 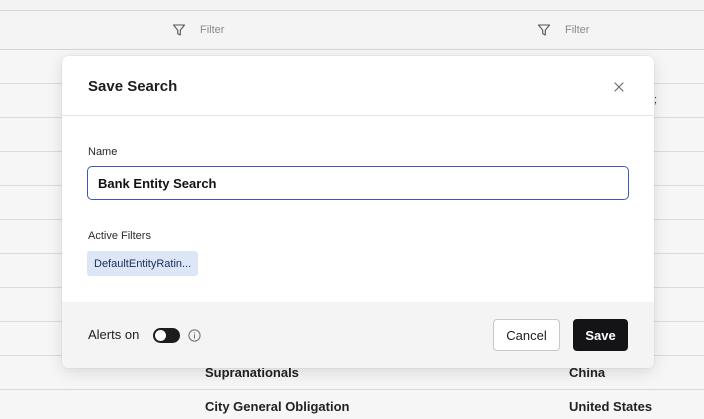 I want to click on filter-cell-2: Filter, so click(x=563, y=30).